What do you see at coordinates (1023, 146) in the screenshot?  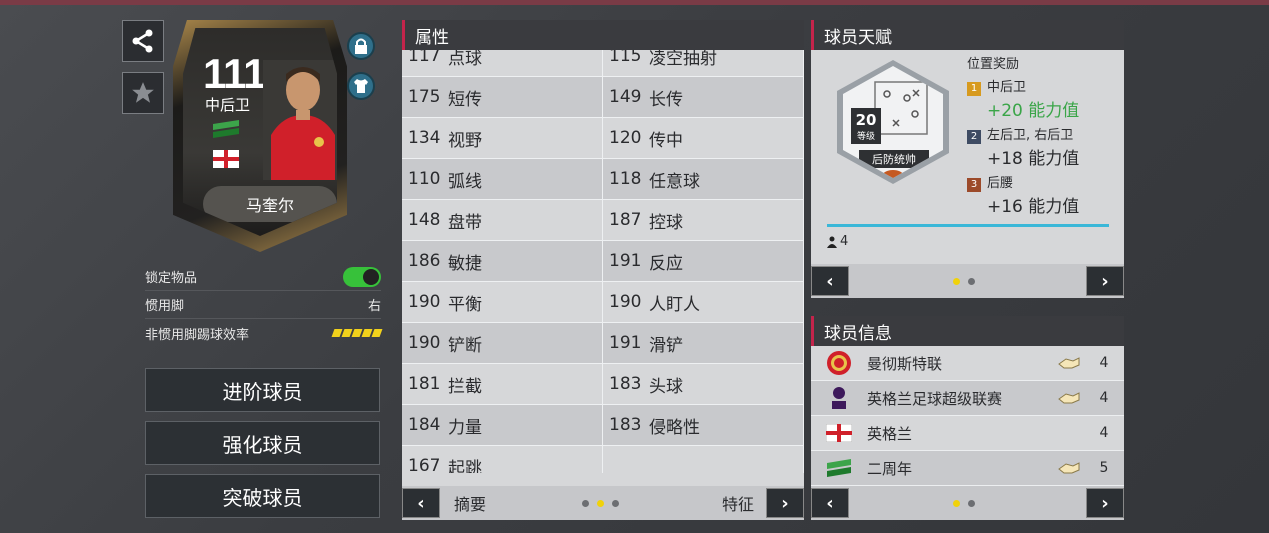 I see `position-reward: 2 左后卫, 右后卫 +18 能力值` at bounding box center [1023, 146].